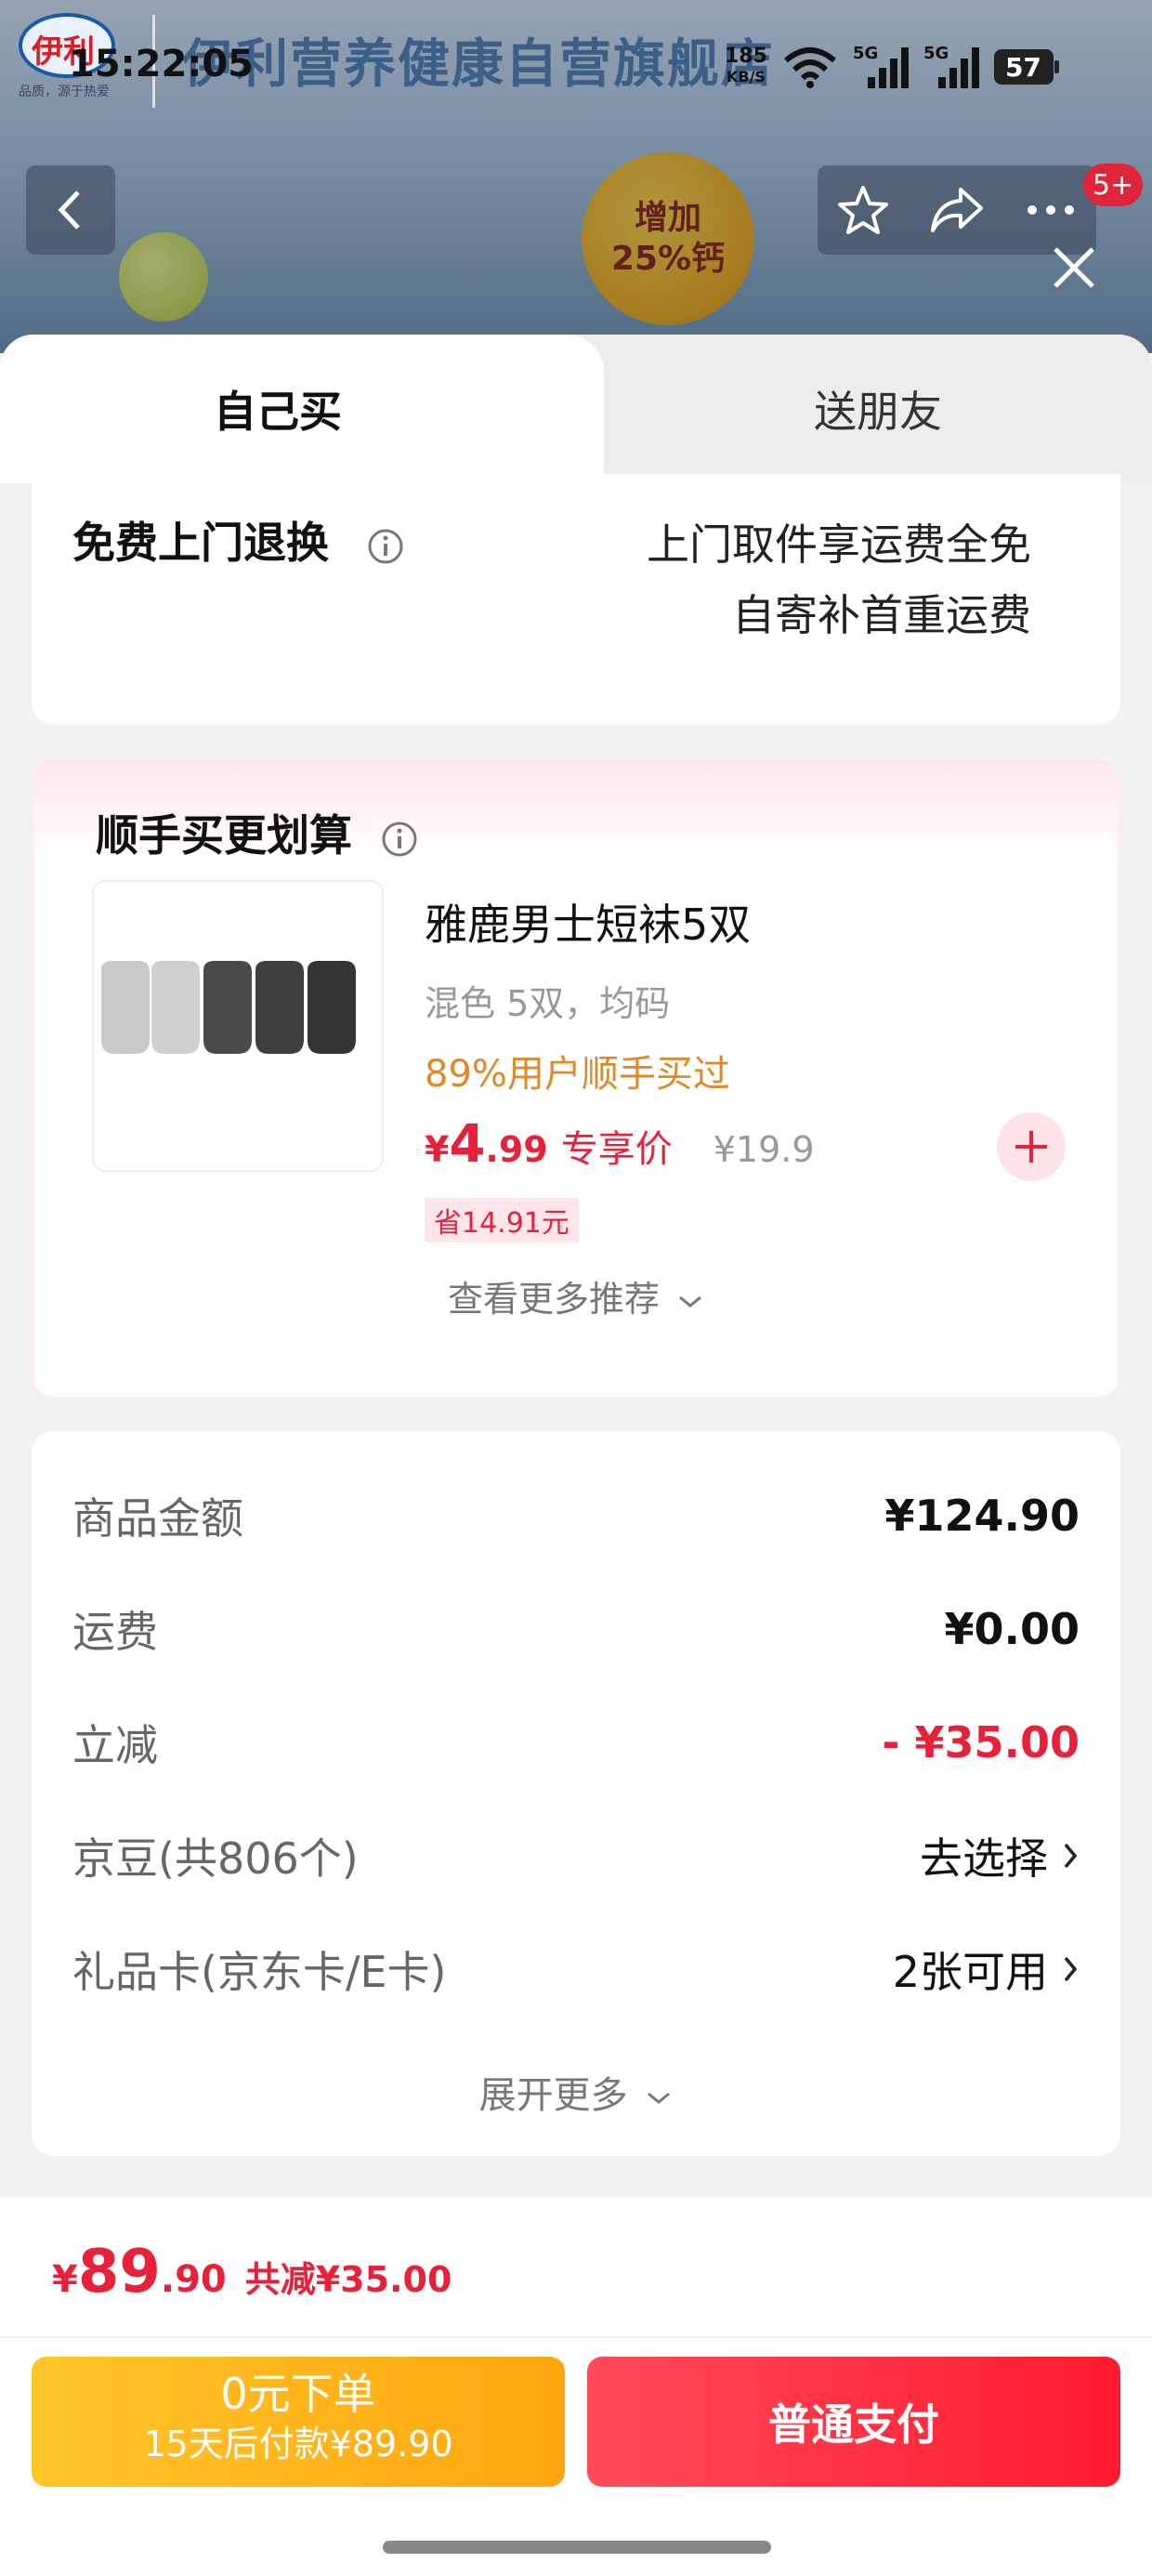  What do you see at coordinates (259, 1972) in the screenshot?
I see `fee-label: 礼品卡(京东卡/E卡)` at bounding box center [259, 1972].